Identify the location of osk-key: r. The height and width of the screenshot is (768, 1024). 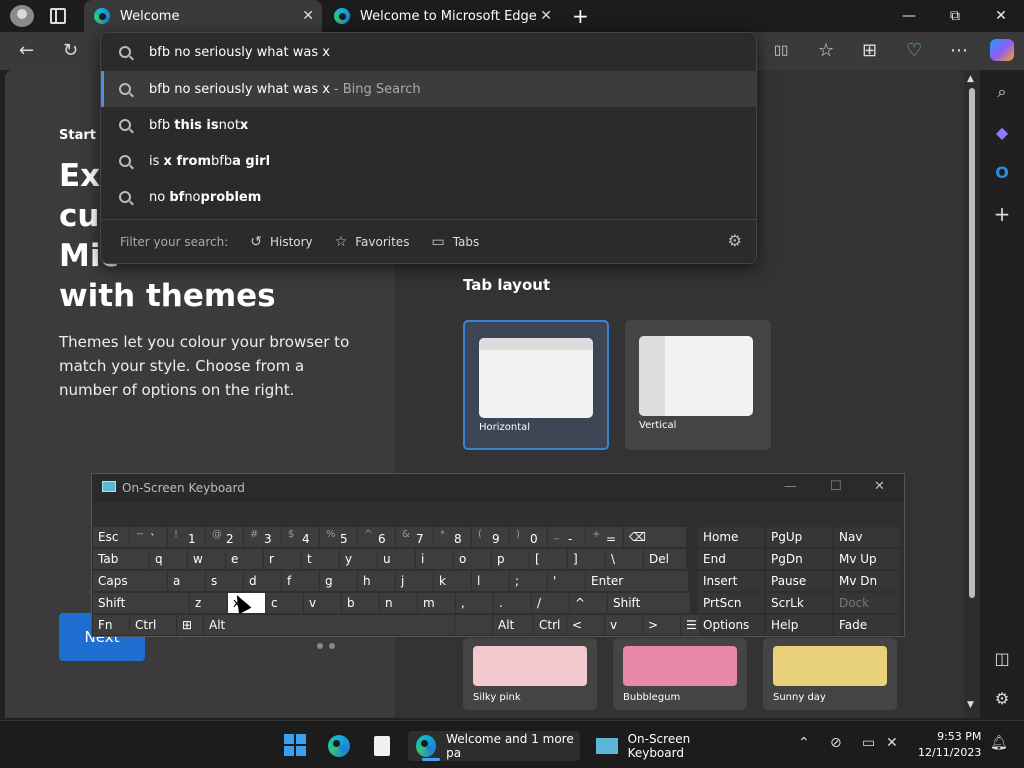
(282, 559).